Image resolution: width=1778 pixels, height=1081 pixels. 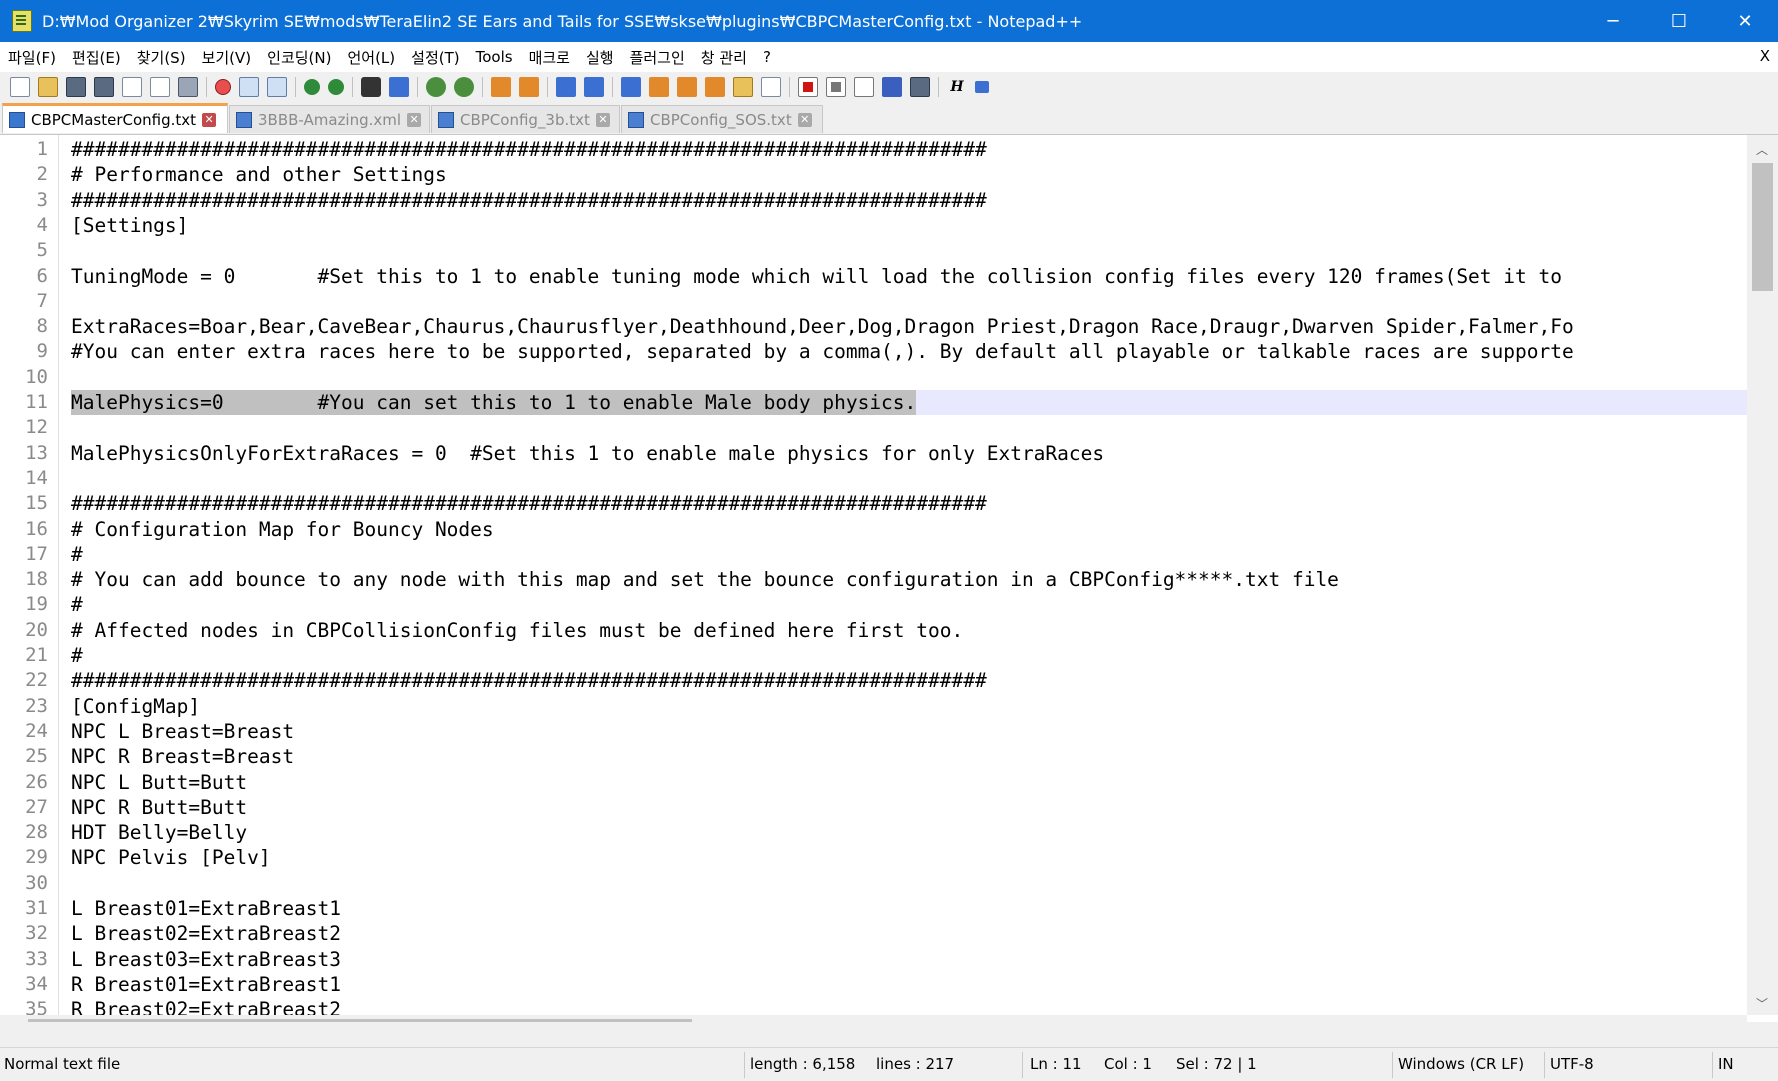 I want to click on code-line: L Breast03=ExtraBreast3, so click(x=206, y=959).